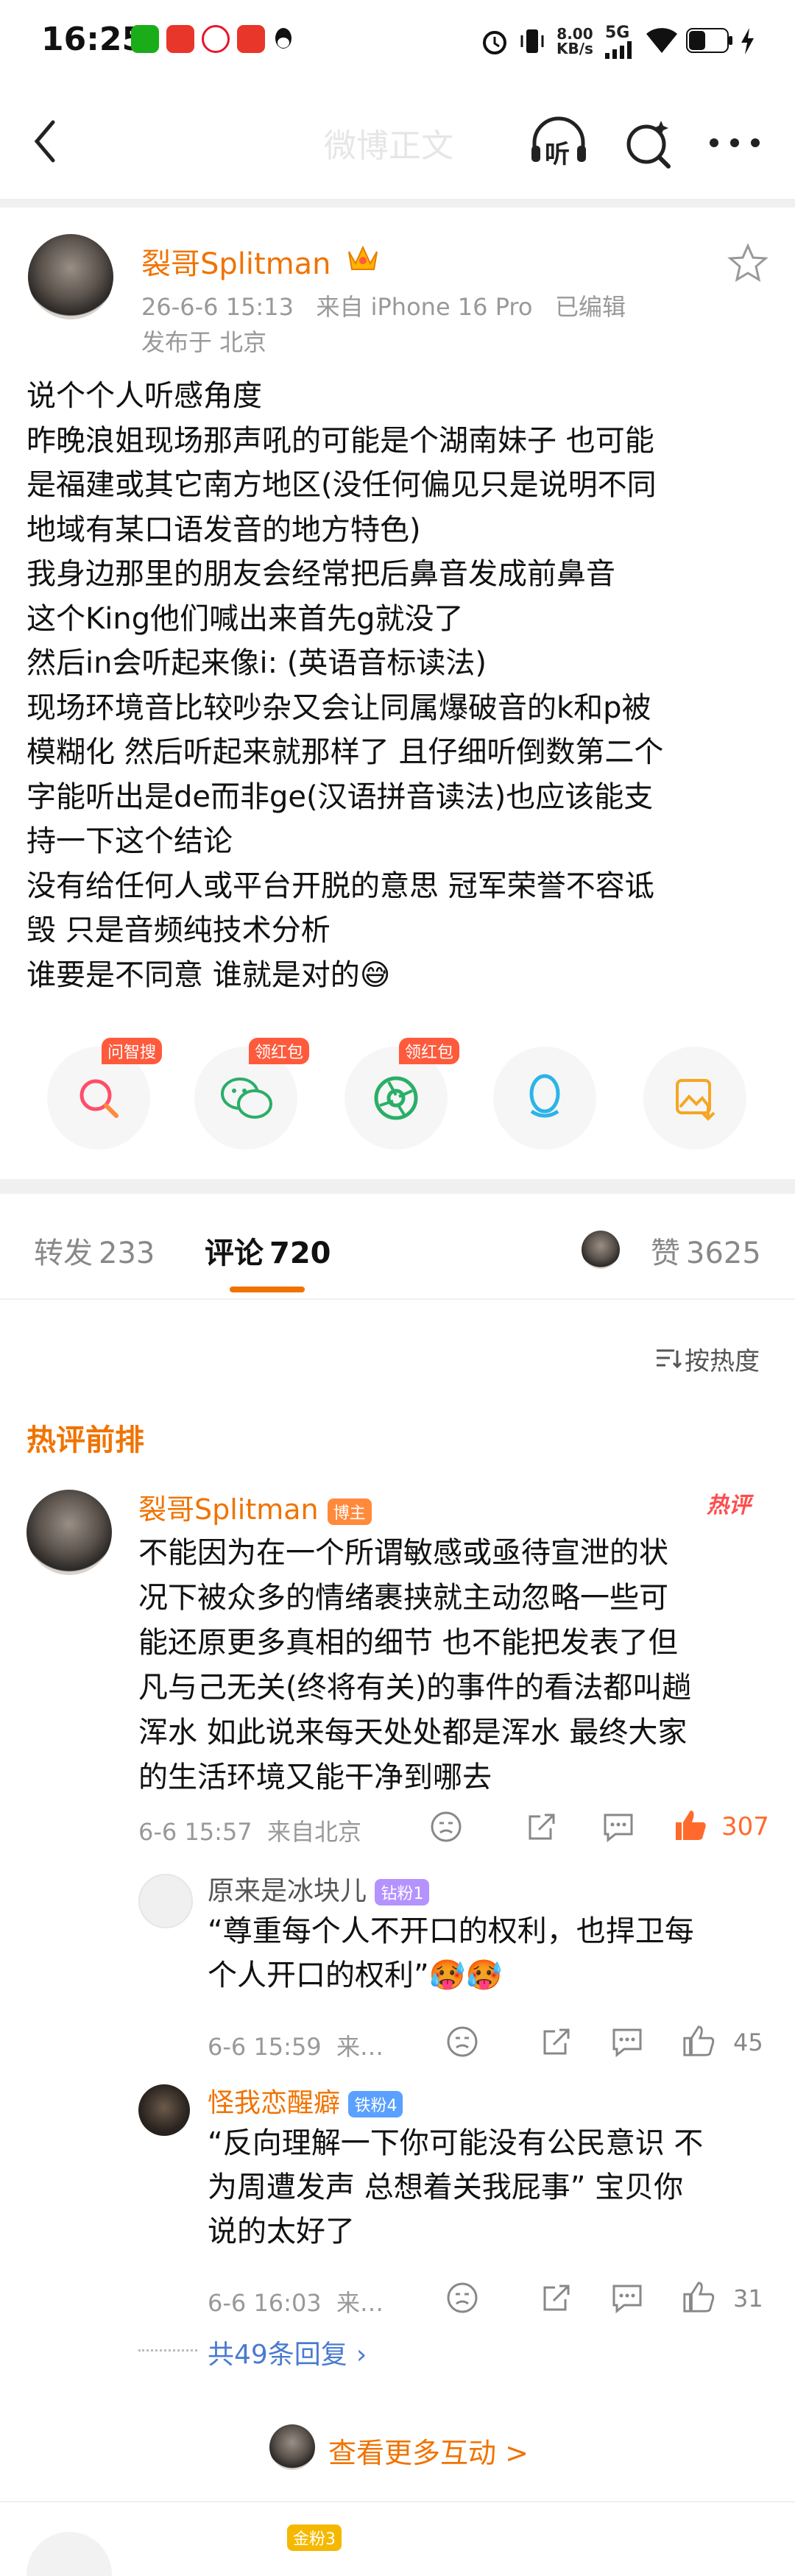 This screenshot has height=2576, width=795. Describe the element at coordinates (267, 1289) in the screenshot. I see `active-tab-indicator` at that location.